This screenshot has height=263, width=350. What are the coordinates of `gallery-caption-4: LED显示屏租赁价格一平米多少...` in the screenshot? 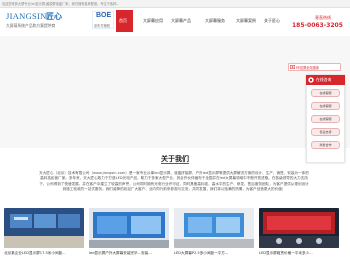 It's located at (300, 253).